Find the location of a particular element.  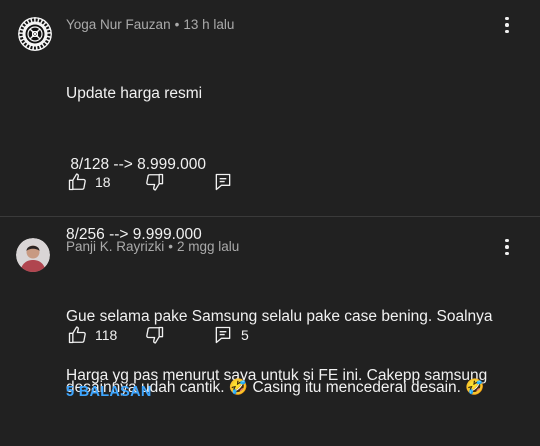

reply-count: 5 is located at coordinates (245, 335).